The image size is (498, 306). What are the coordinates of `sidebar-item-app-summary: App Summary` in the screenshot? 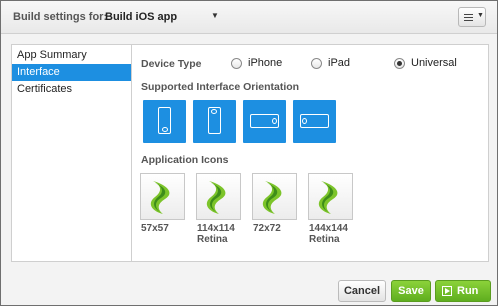 It's located at (71, 55).